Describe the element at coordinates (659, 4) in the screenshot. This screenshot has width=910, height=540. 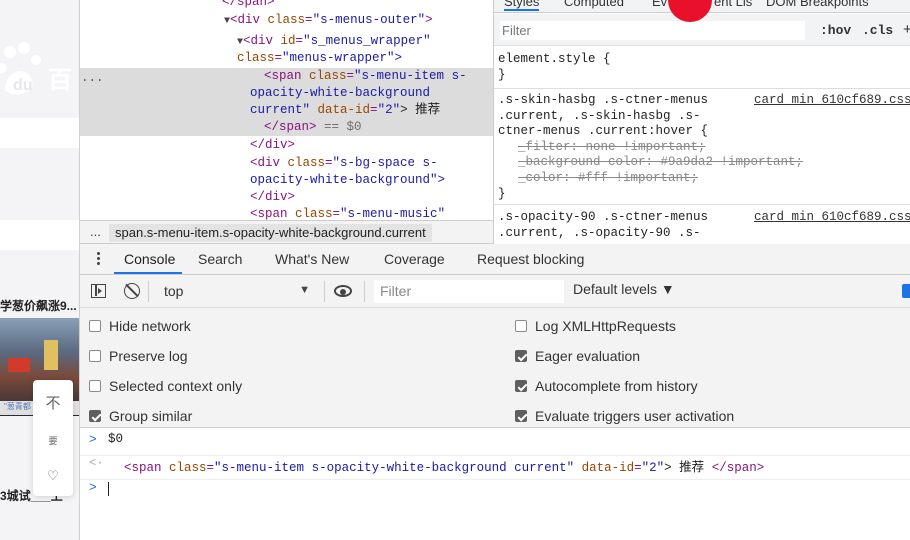
I see `tab-event-listeners: Ev` at that location.